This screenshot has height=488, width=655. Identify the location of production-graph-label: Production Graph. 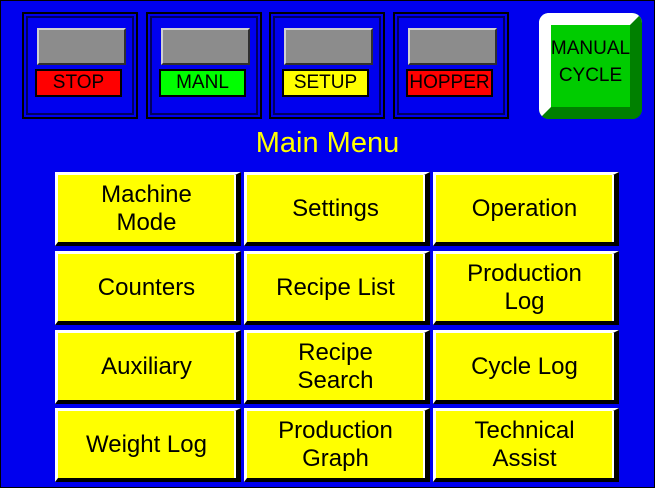
(335, 444).